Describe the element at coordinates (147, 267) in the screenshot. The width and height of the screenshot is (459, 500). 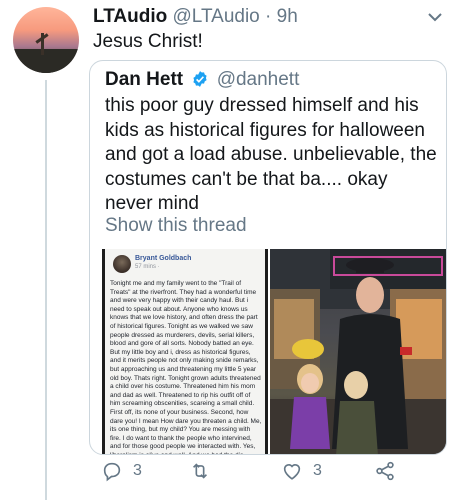
I see `fb-post-time: 57 mins ·` at that location.